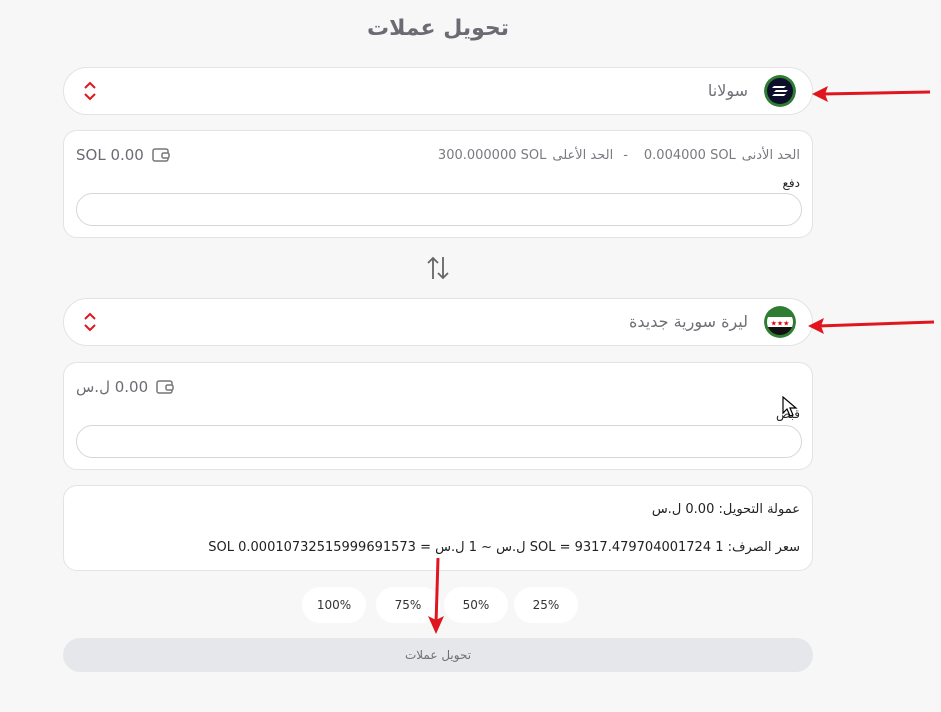 Image resolution: width=941 pixels, height=712 pixels. I want to click on limit-max-label: الحد الأعلى, so click(583, 155).